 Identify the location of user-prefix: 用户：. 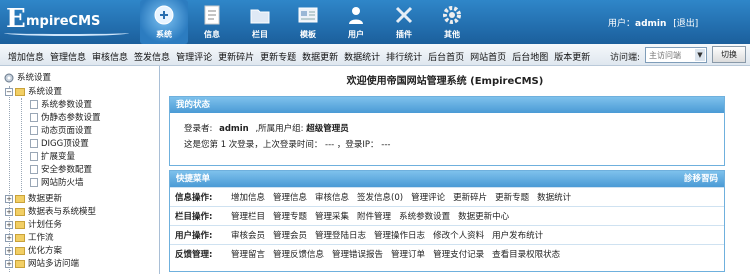
(622, 24).